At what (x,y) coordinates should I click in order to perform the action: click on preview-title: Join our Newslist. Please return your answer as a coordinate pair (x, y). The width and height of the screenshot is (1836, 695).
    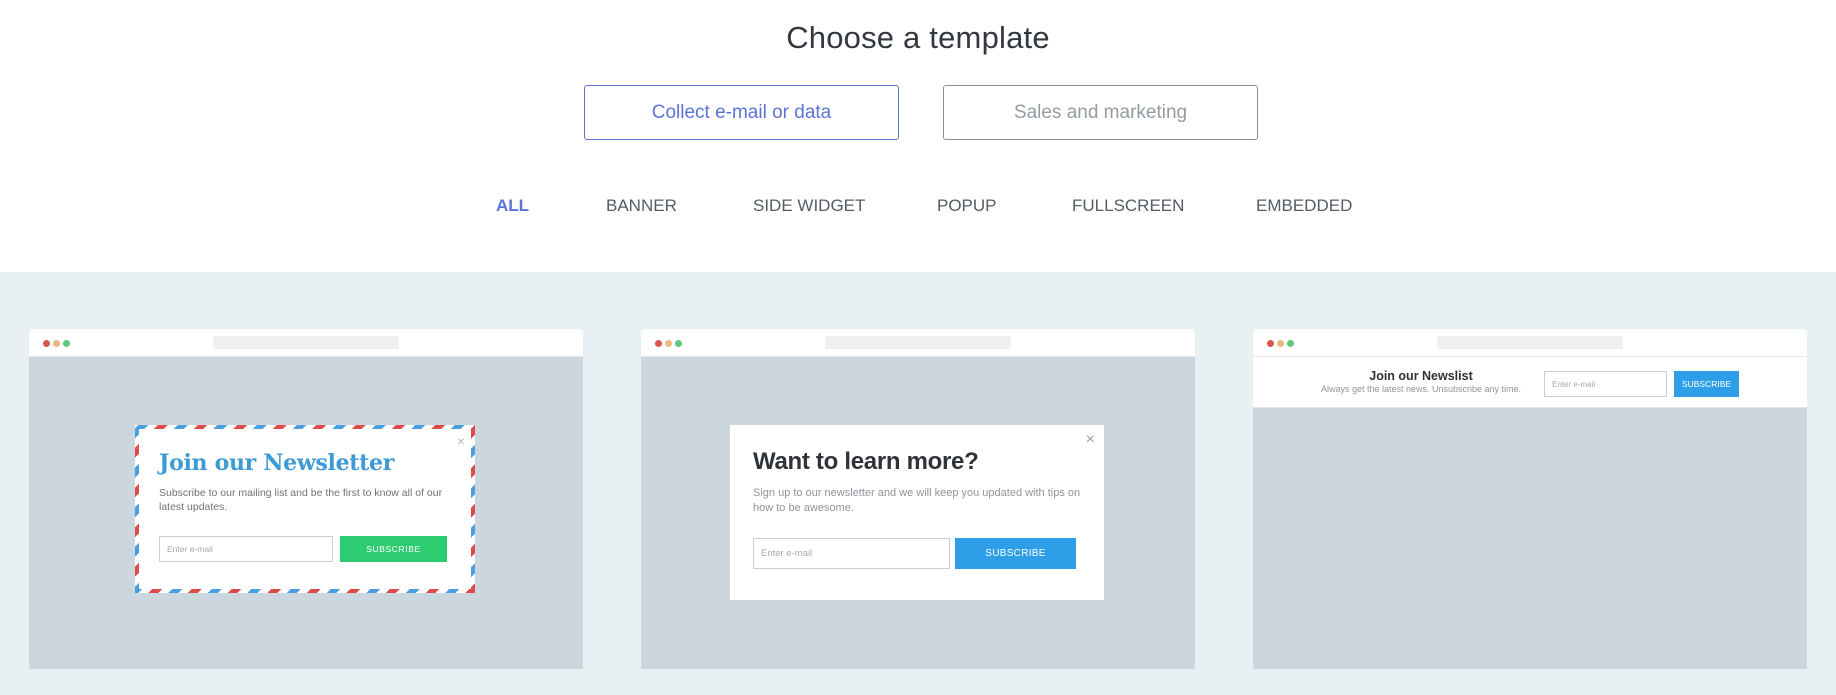
    Looking at the image, I should click on (1421, 376).